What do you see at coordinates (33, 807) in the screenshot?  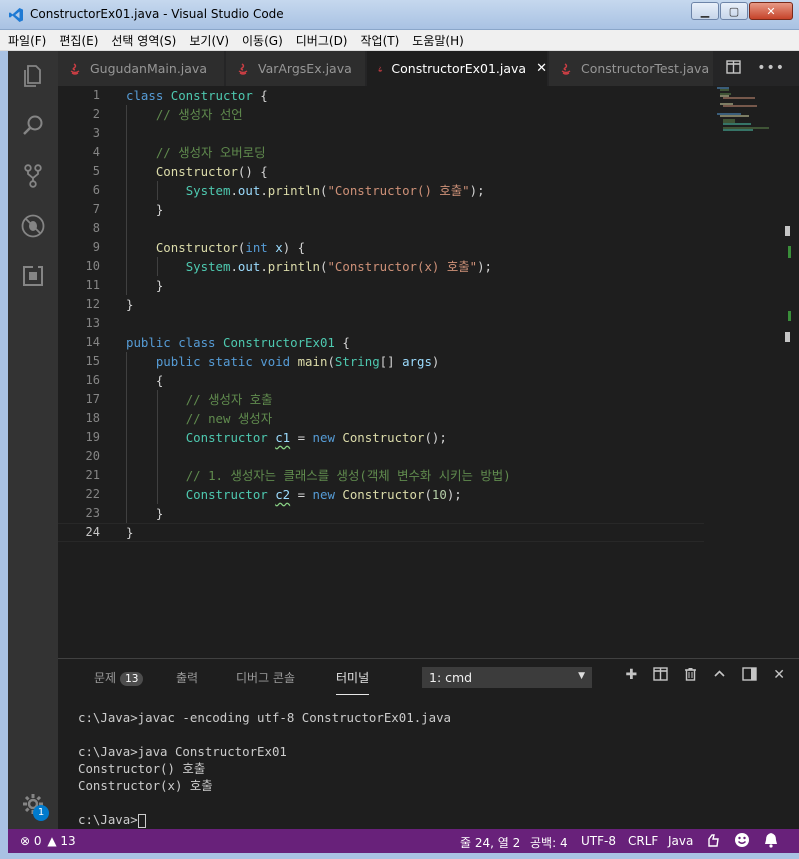 I see `manage-activity: 1` at bounding box center [33, 807].